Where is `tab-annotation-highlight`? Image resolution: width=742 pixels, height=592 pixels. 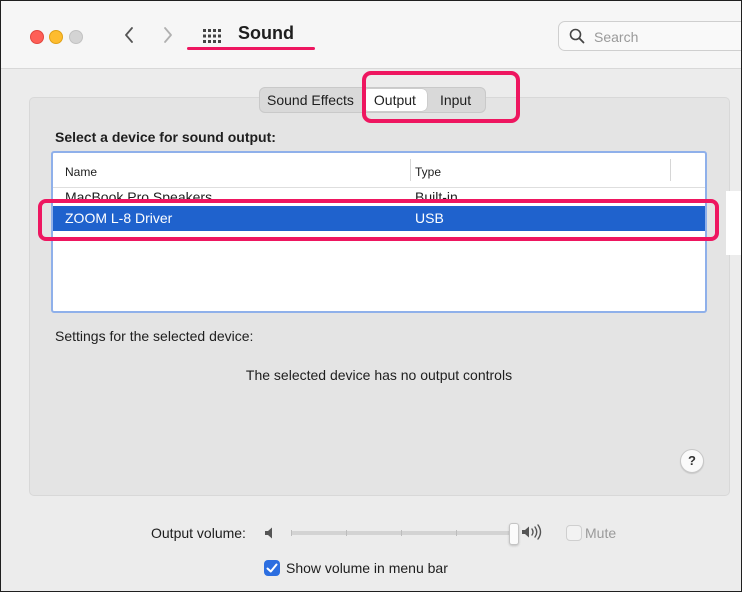 tab-annotation-highlight is located at coordinates (441, 97).